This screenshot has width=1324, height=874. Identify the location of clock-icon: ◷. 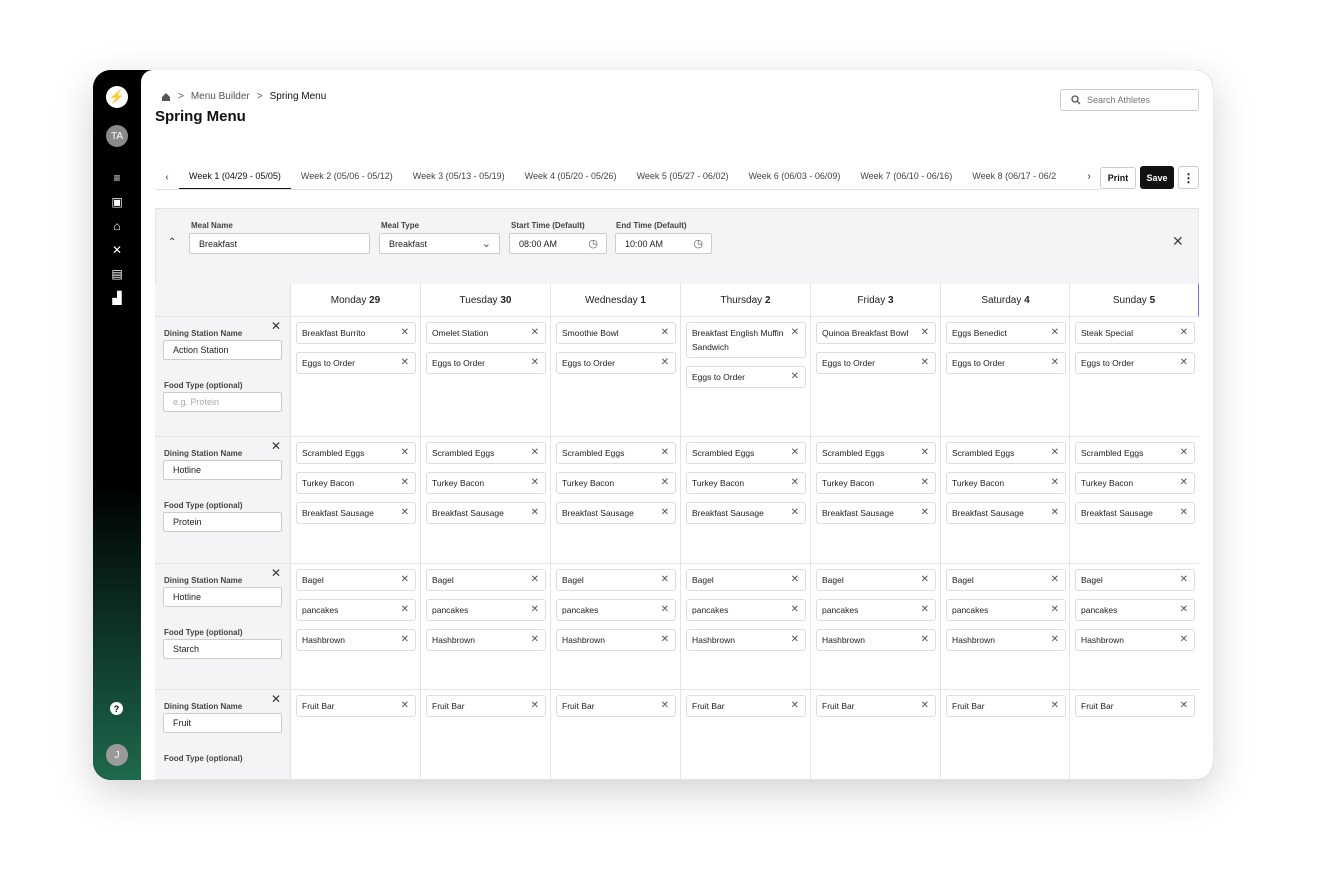
(593, 243).